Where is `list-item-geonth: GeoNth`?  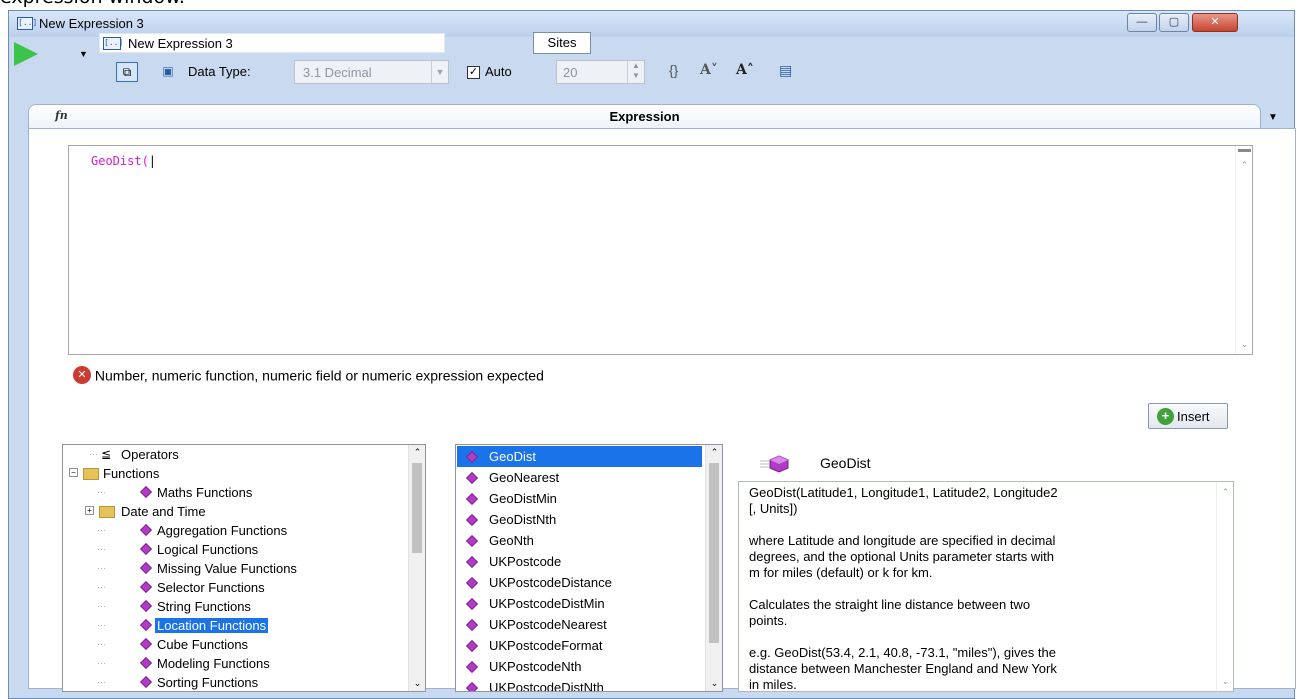 list-item-geonth: GeoNth is located at coordinates (579, 540).